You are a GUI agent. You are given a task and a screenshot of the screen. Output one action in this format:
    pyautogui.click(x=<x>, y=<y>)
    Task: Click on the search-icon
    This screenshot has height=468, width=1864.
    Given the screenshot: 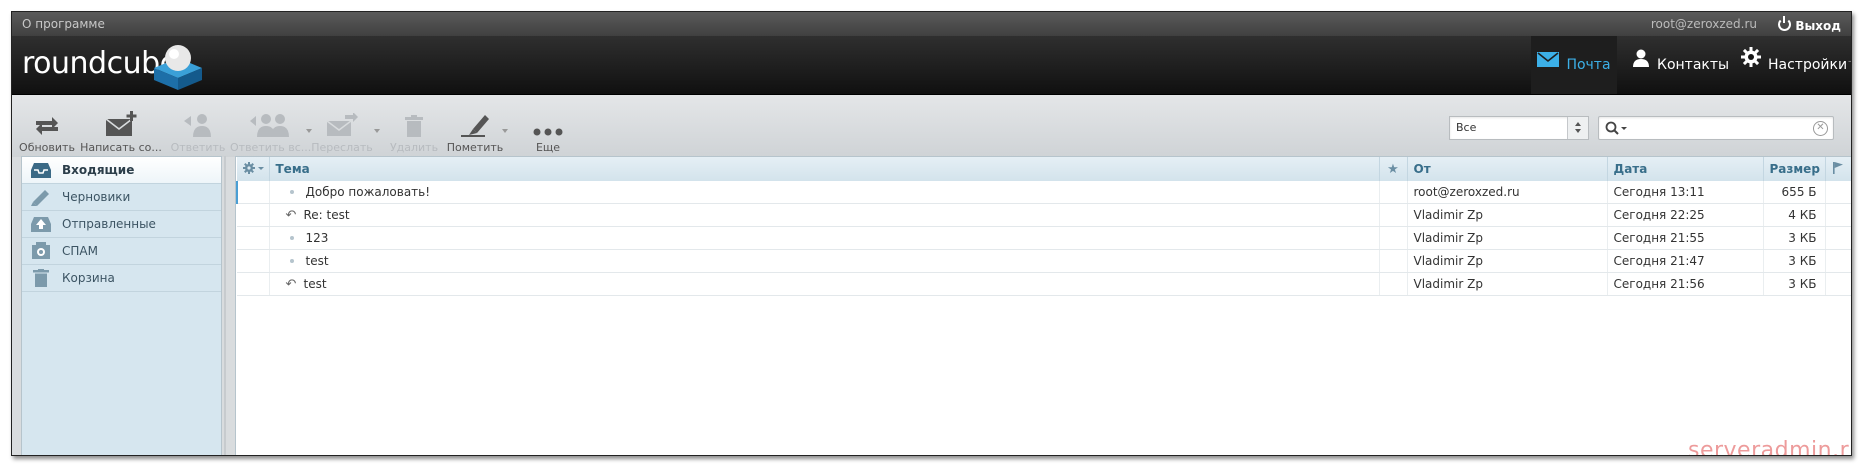 What is the action you would take?
    pyautogui.click(x=1617, y=128)
    